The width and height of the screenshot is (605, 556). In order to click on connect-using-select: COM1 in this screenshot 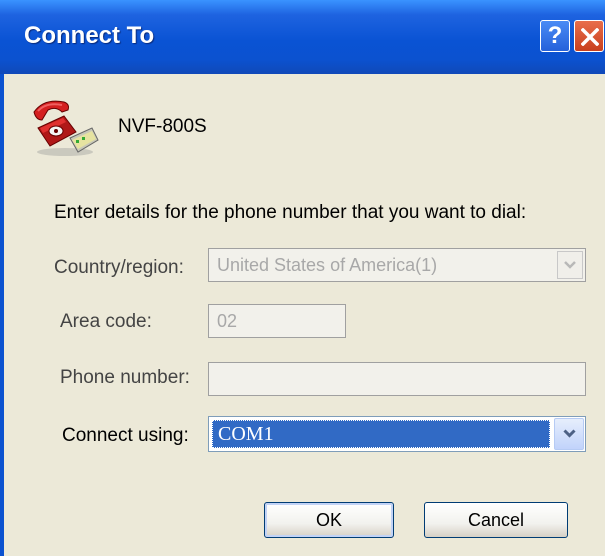, I will do `click(397, 434)`.